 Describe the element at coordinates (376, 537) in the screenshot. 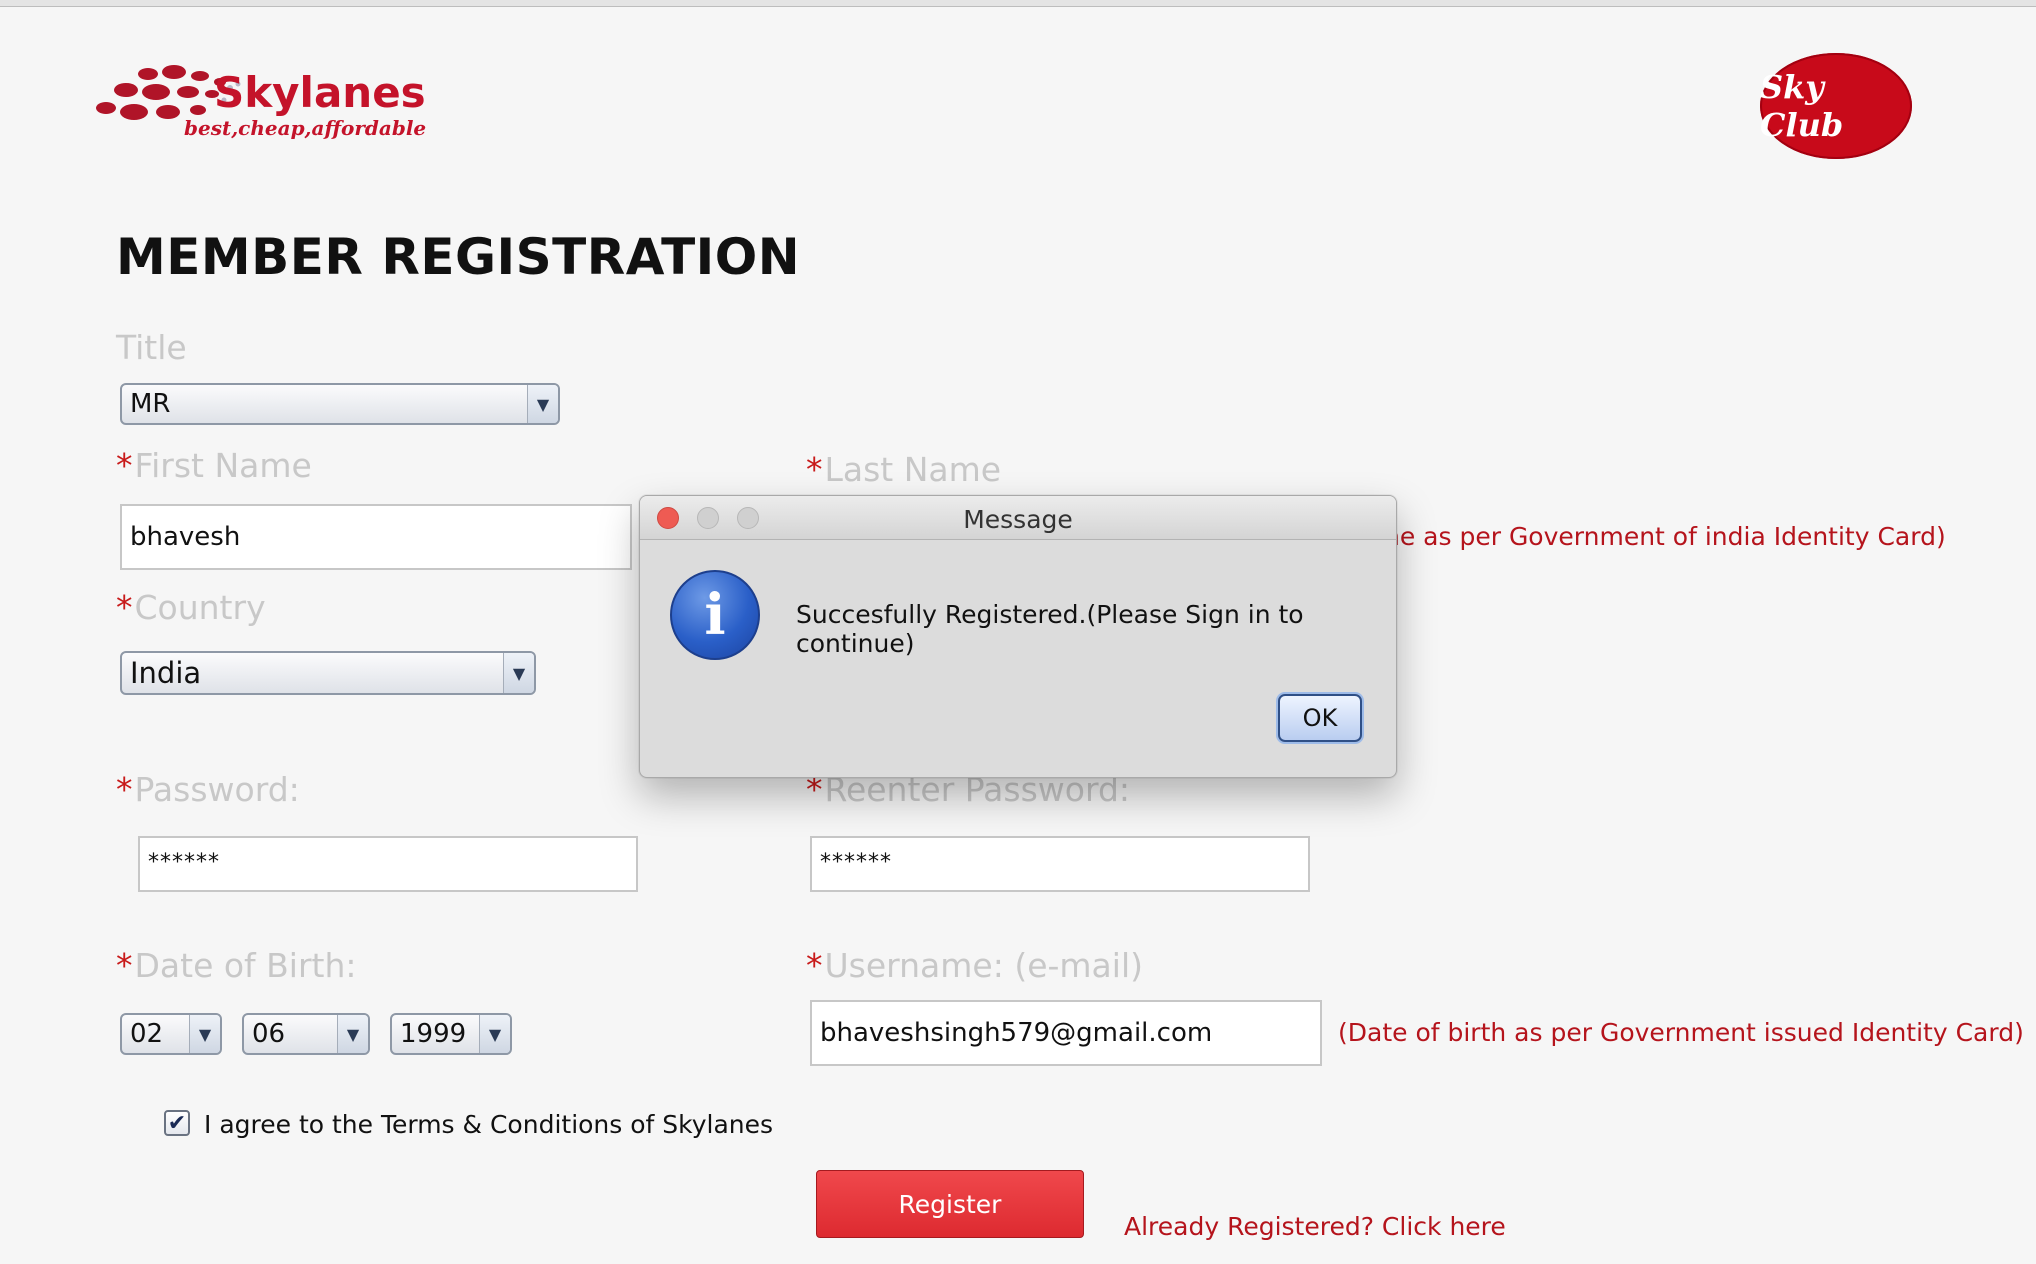

I see `first-name-input: bhavesh` at that location.